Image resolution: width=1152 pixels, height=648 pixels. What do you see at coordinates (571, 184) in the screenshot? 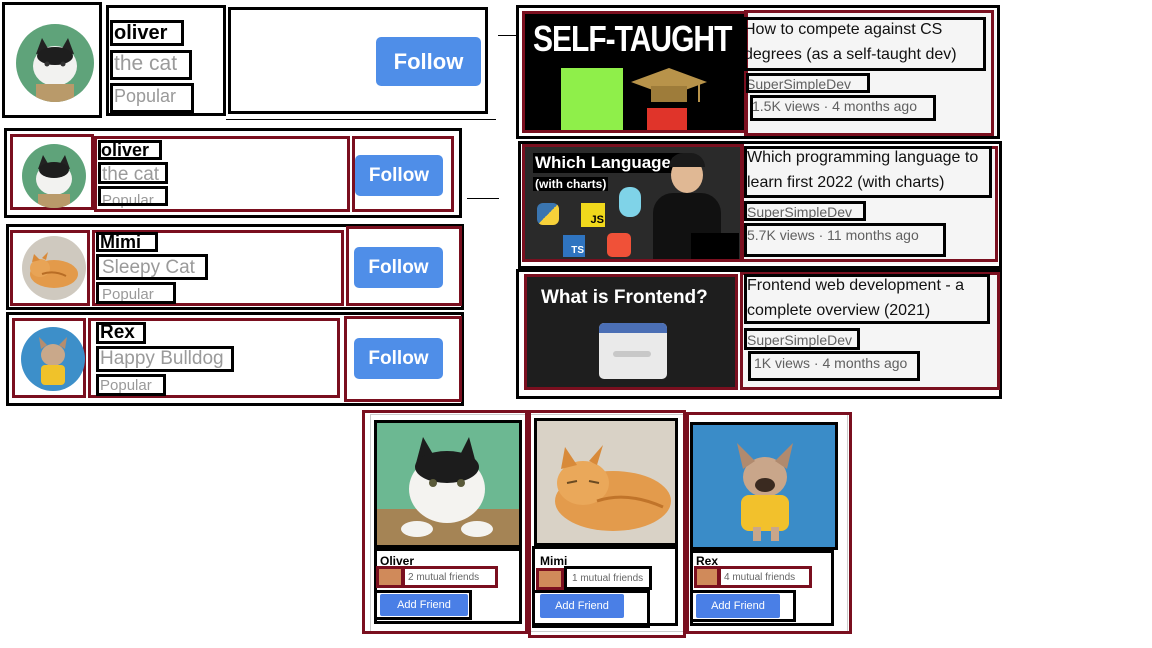
I see `thumbnail-subtitle: (with charts)` at bounding box center [571, 184].